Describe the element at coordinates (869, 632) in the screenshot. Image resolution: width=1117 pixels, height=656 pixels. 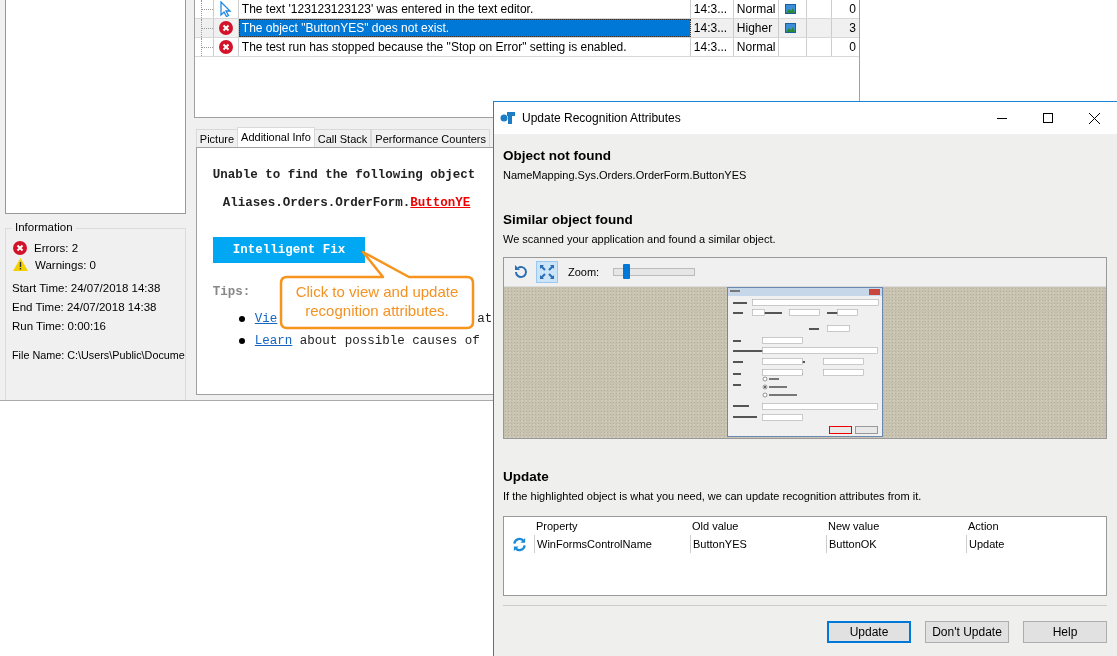
I see `dialog-button: Update` at that location.